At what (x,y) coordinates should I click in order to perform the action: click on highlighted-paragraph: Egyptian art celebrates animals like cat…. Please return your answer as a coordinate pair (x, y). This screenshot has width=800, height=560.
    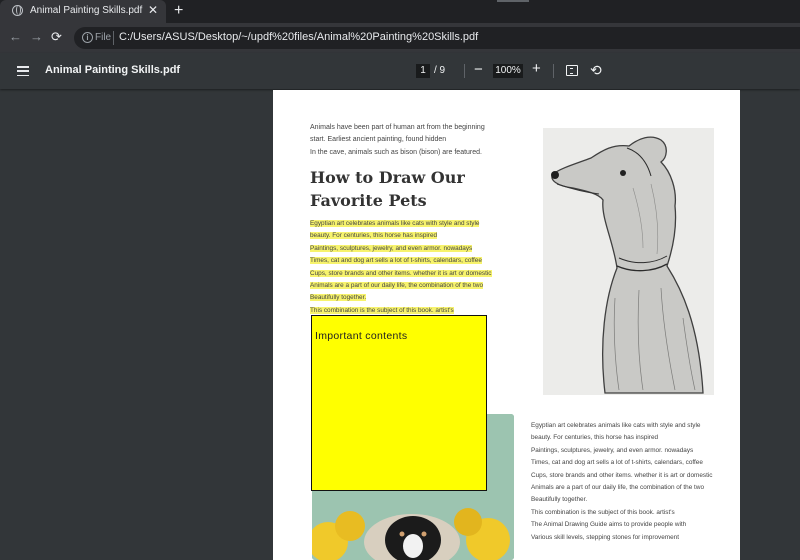
    Looking at the image, I should click on (415, 267).